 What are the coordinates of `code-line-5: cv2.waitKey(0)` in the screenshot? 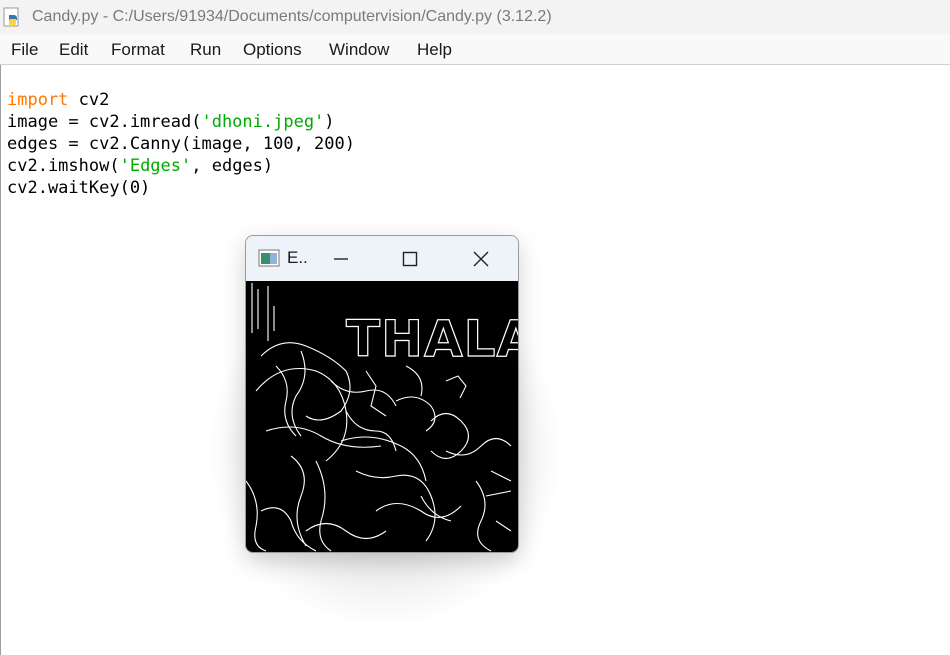 It's located at (79, 188).